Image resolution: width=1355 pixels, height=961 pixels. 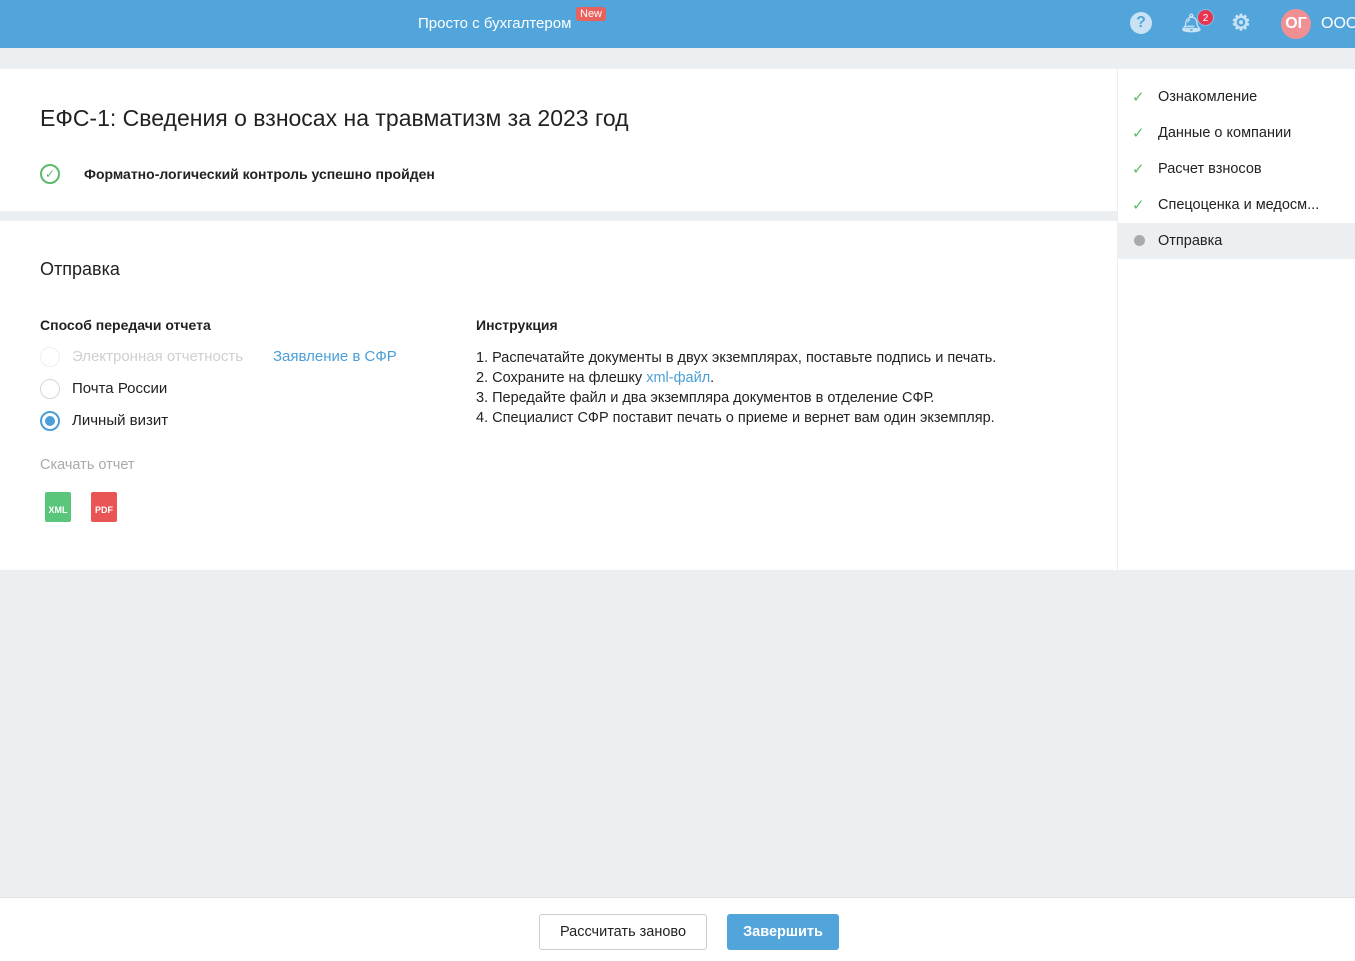 I want to click on instructions-title: Инструкция, so click(x=517, y=325).